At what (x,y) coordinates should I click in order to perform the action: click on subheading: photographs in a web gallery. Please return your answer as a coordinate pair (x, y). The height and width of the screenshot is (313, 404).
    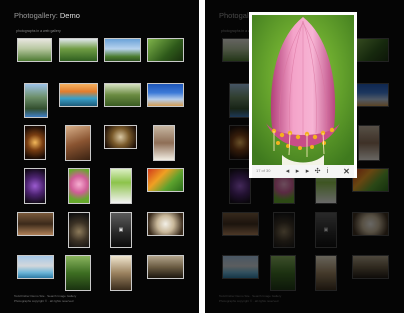
    Looking at the image, I should click on (38, 31).